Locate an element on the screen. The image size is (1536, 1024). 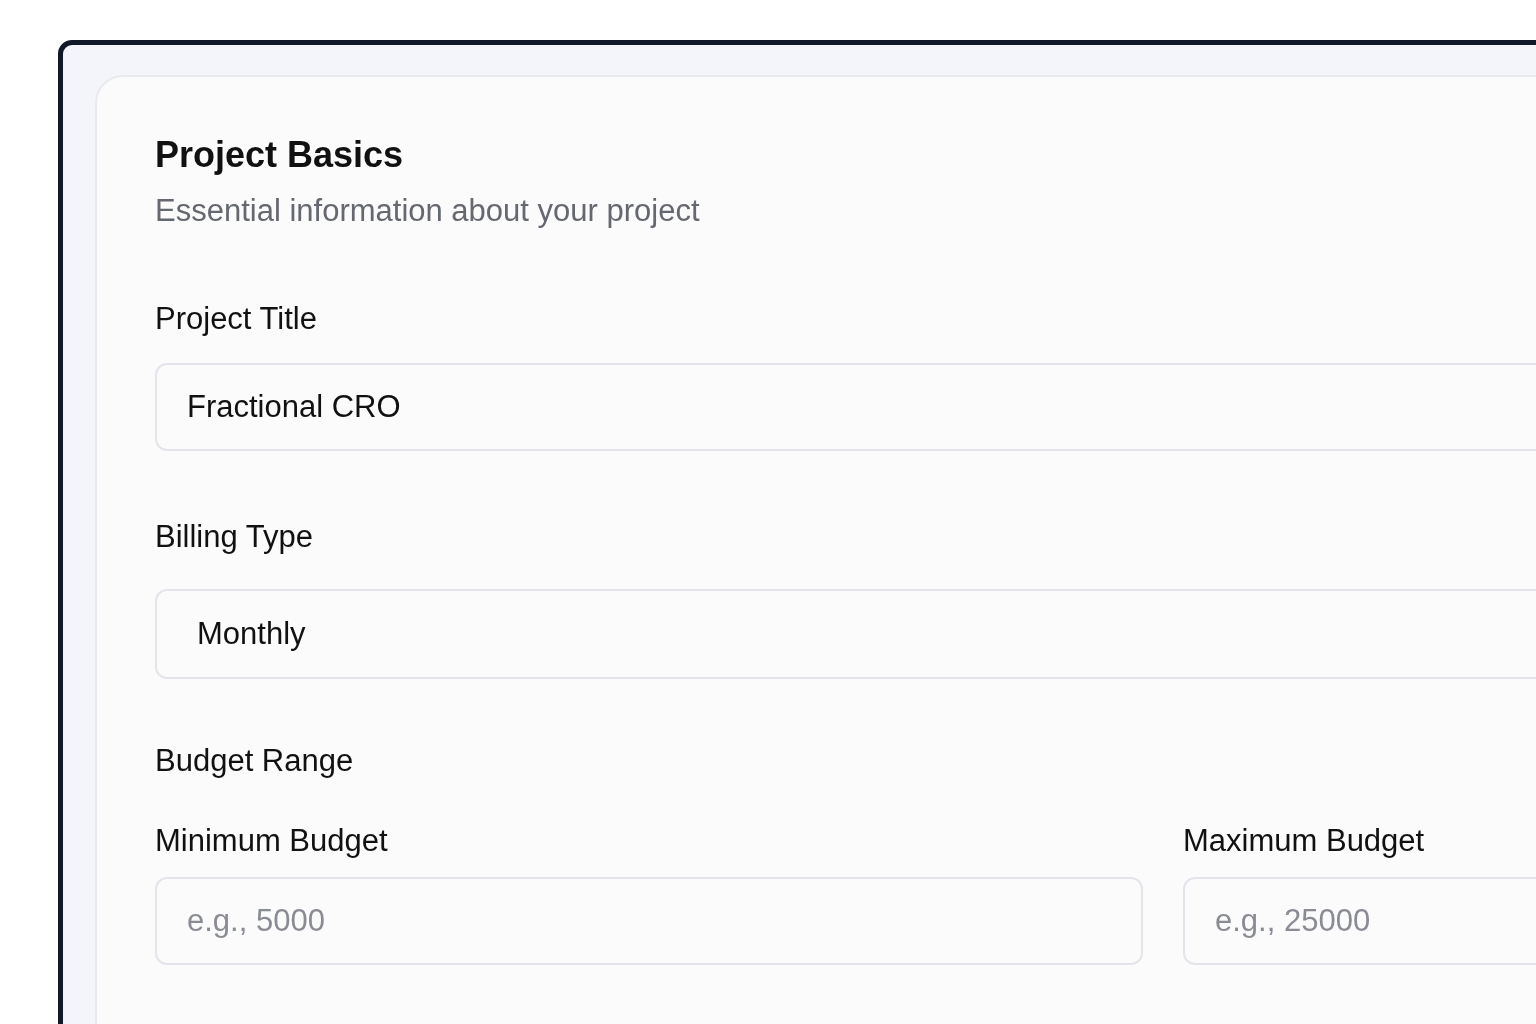
group-label: Budget Range is located at coordinates (255, 761).